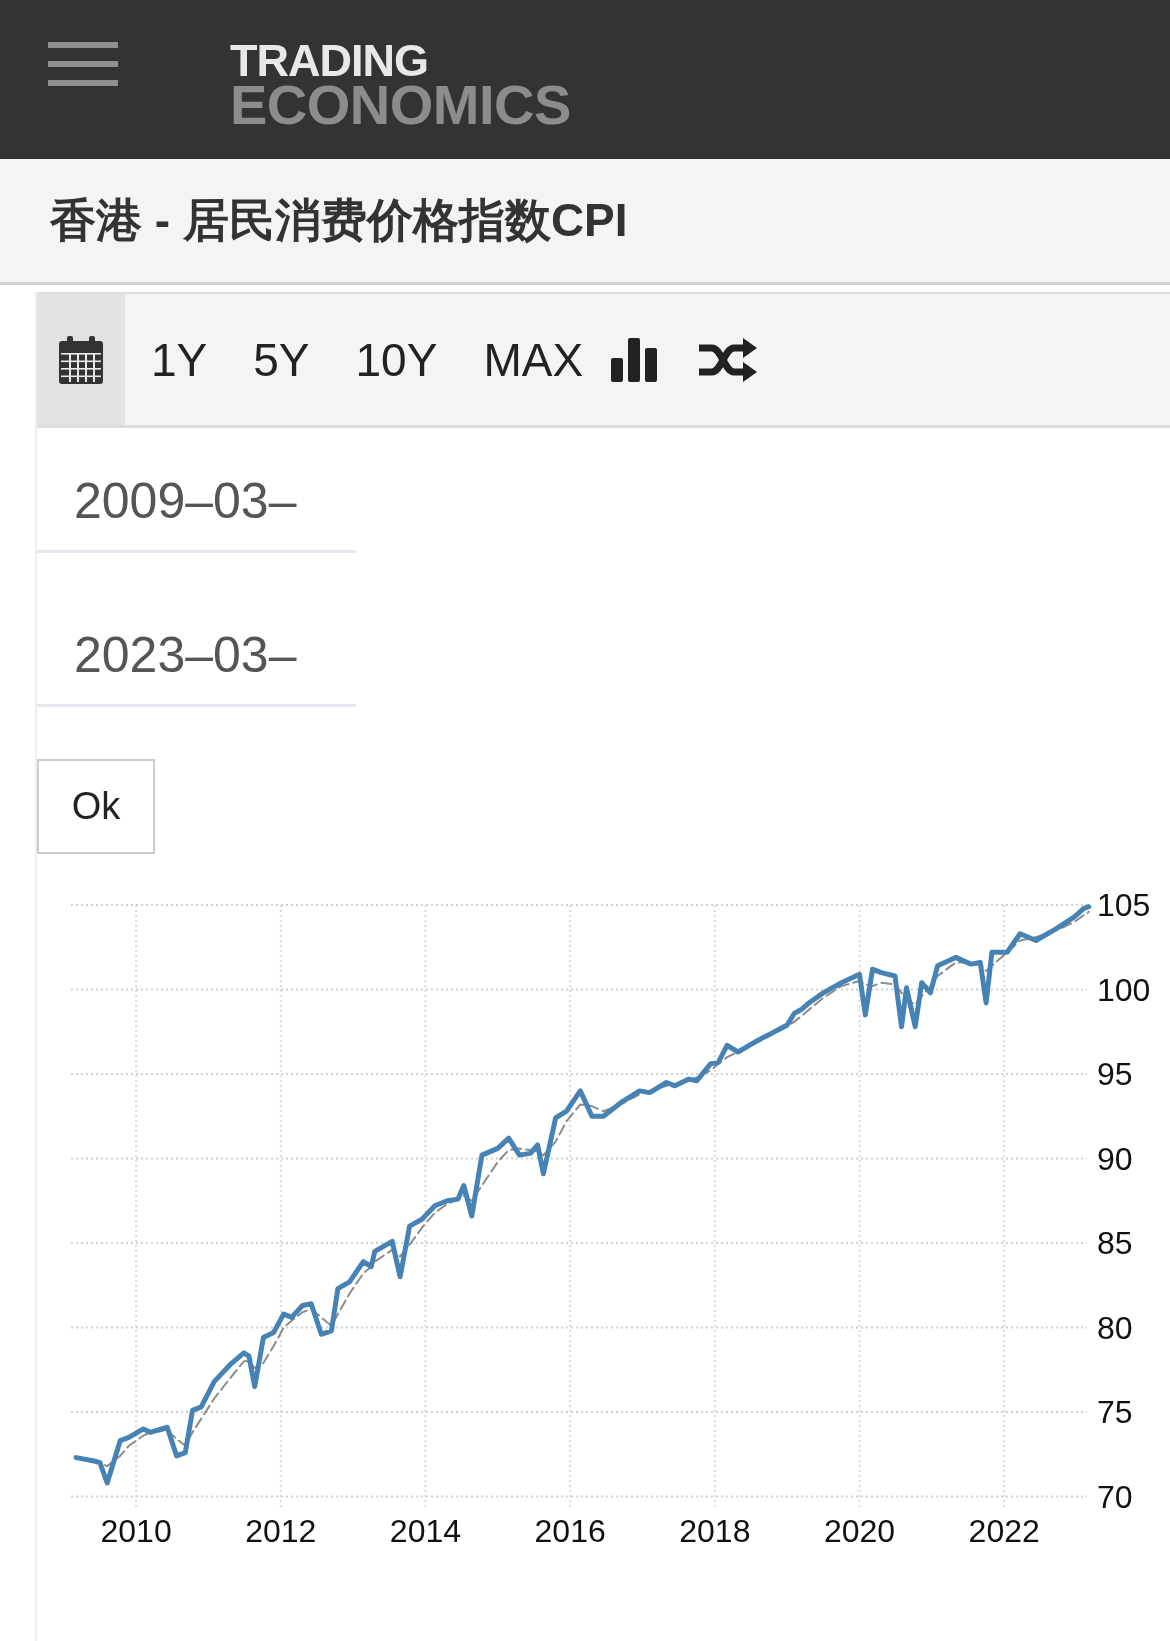 This screenshot has height=1641, width=1170. Describe the element at coordinates (859, 1530) in the screenshot. I see `x-axis-label: 2020` at that location.